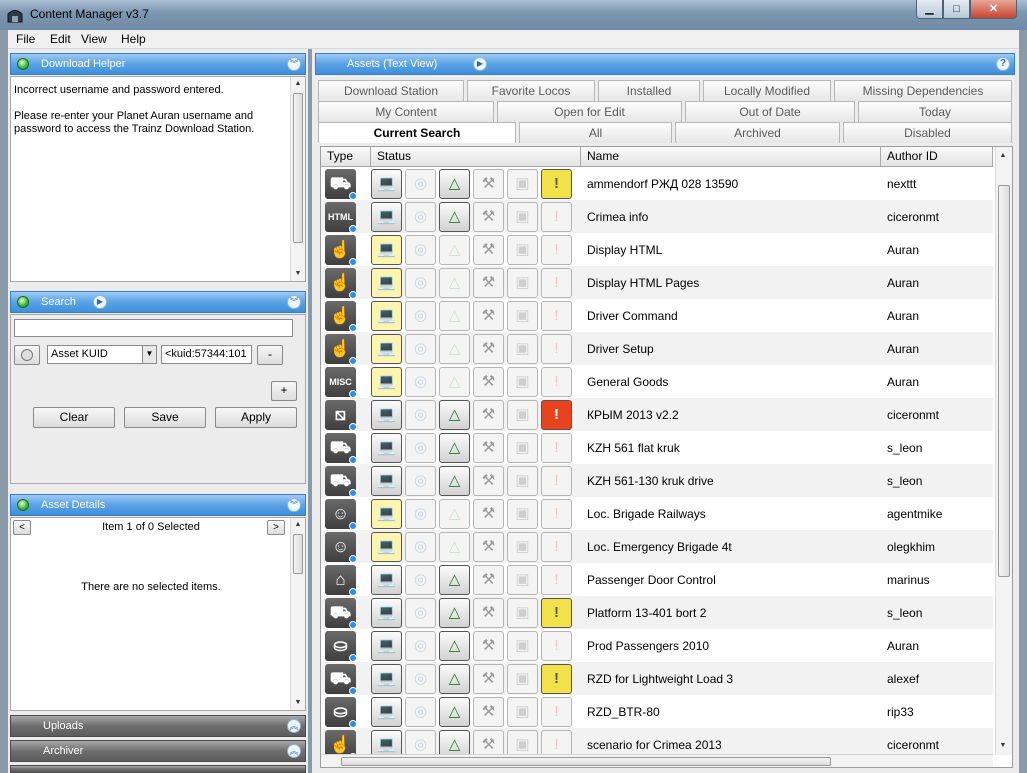 This screenshot has width=1027, height=773. What do you see at coordinates (657, 315) in the screenshot?
I see `table-row: ☝ 💻 ◎ △ ⚒ ▣! Driver Command Auran` at bounding box center [657, 315].